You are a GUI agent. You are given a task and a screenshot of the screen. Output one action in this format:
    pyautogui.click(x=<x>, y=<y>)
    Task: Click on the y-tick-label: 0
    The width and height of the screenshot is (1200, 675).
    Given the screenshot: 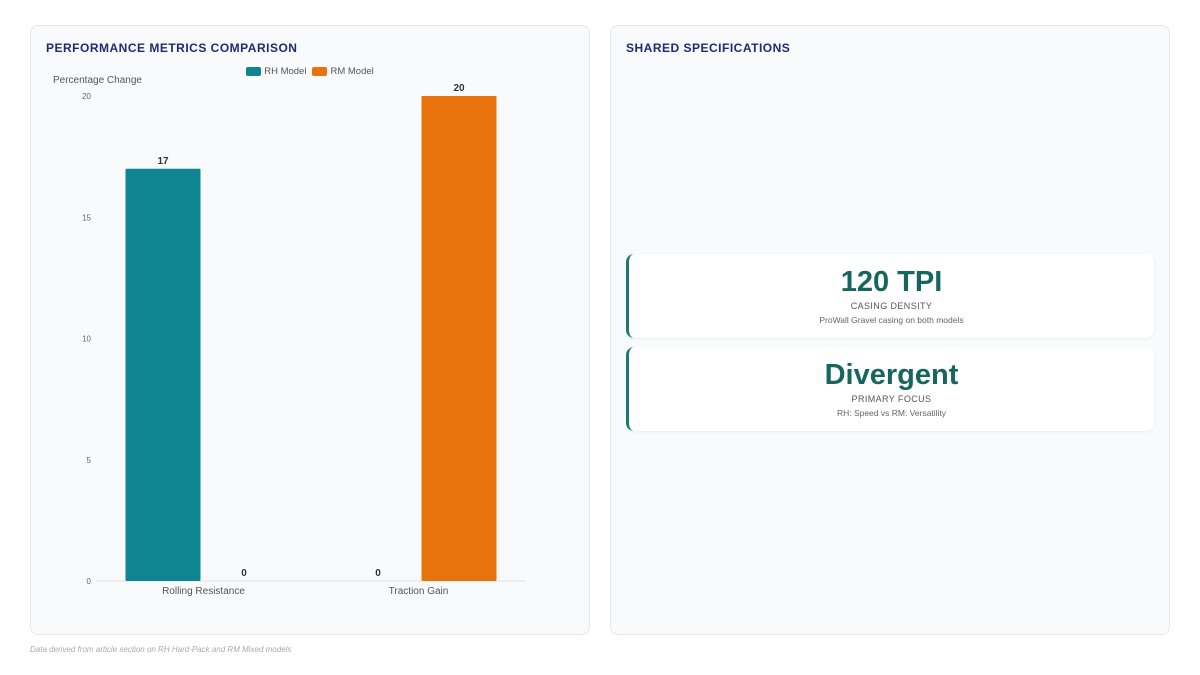 What is the action you would take?
    pyautogui.click(x=89, y=581)
    